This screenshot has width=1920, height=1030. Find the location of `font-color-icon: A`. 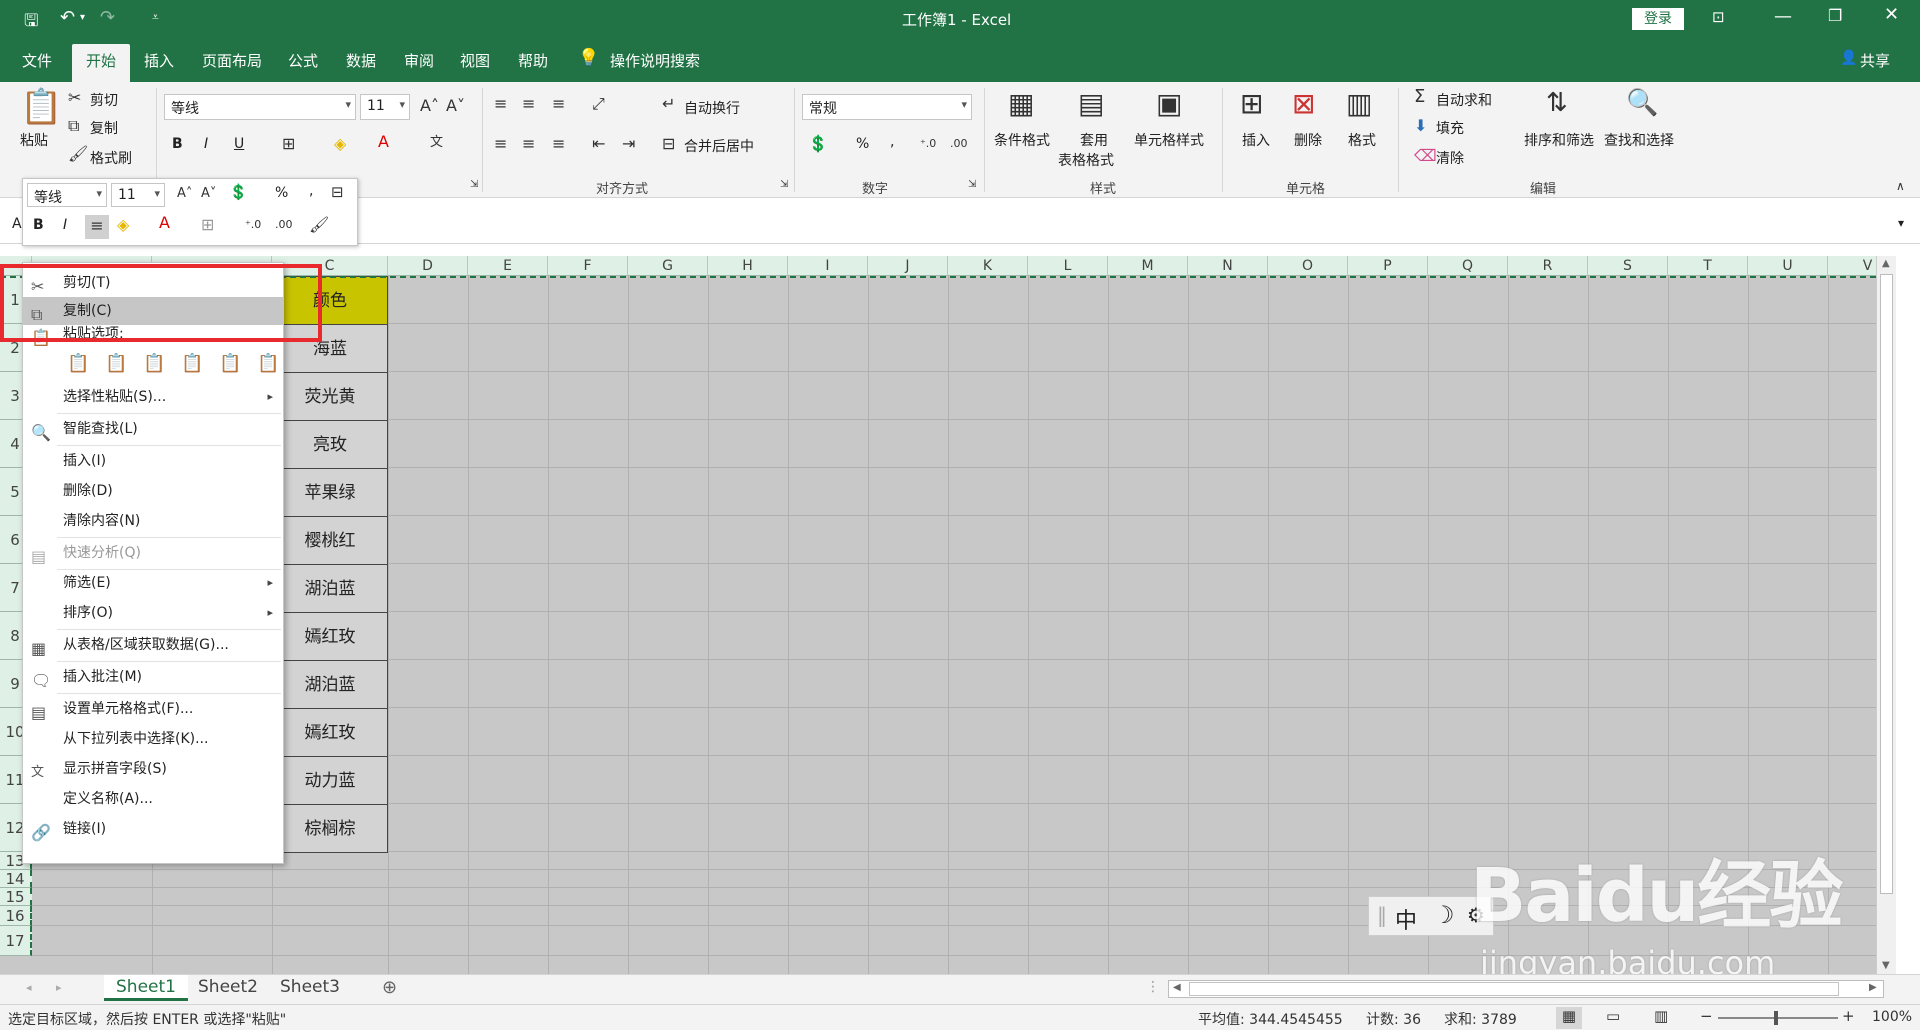

font-color-icon: A is located at coordinates (383, 142).